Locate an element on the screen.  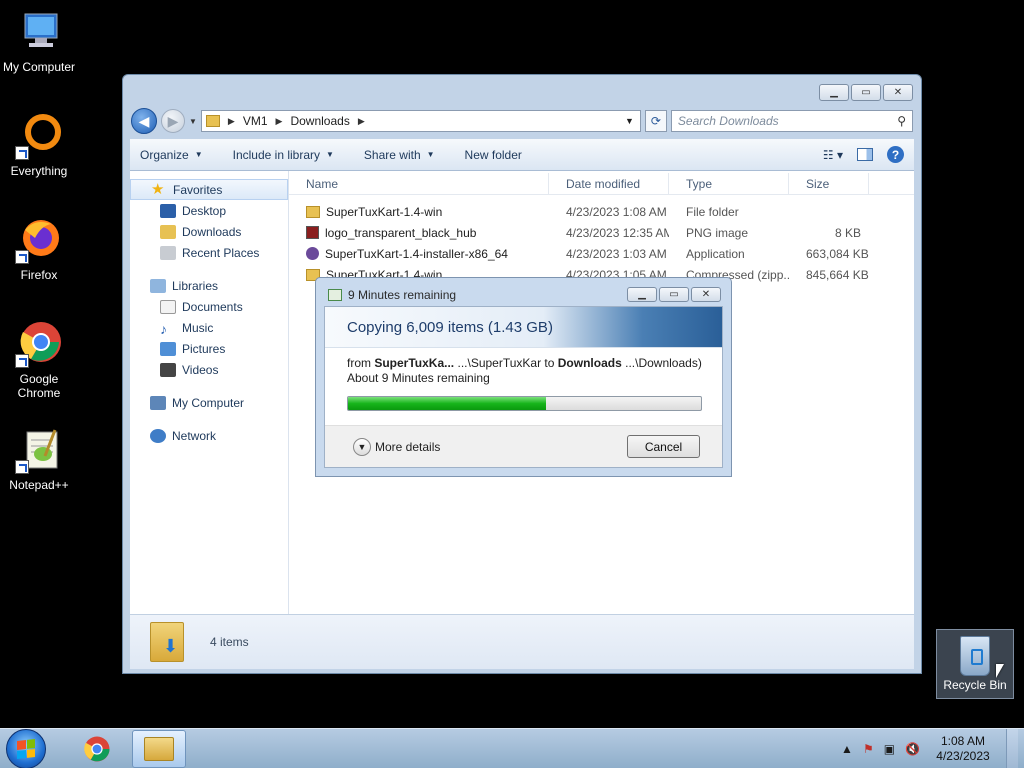
show-hidden-icons-icon: ▲ is located at coordinates (847, 749).